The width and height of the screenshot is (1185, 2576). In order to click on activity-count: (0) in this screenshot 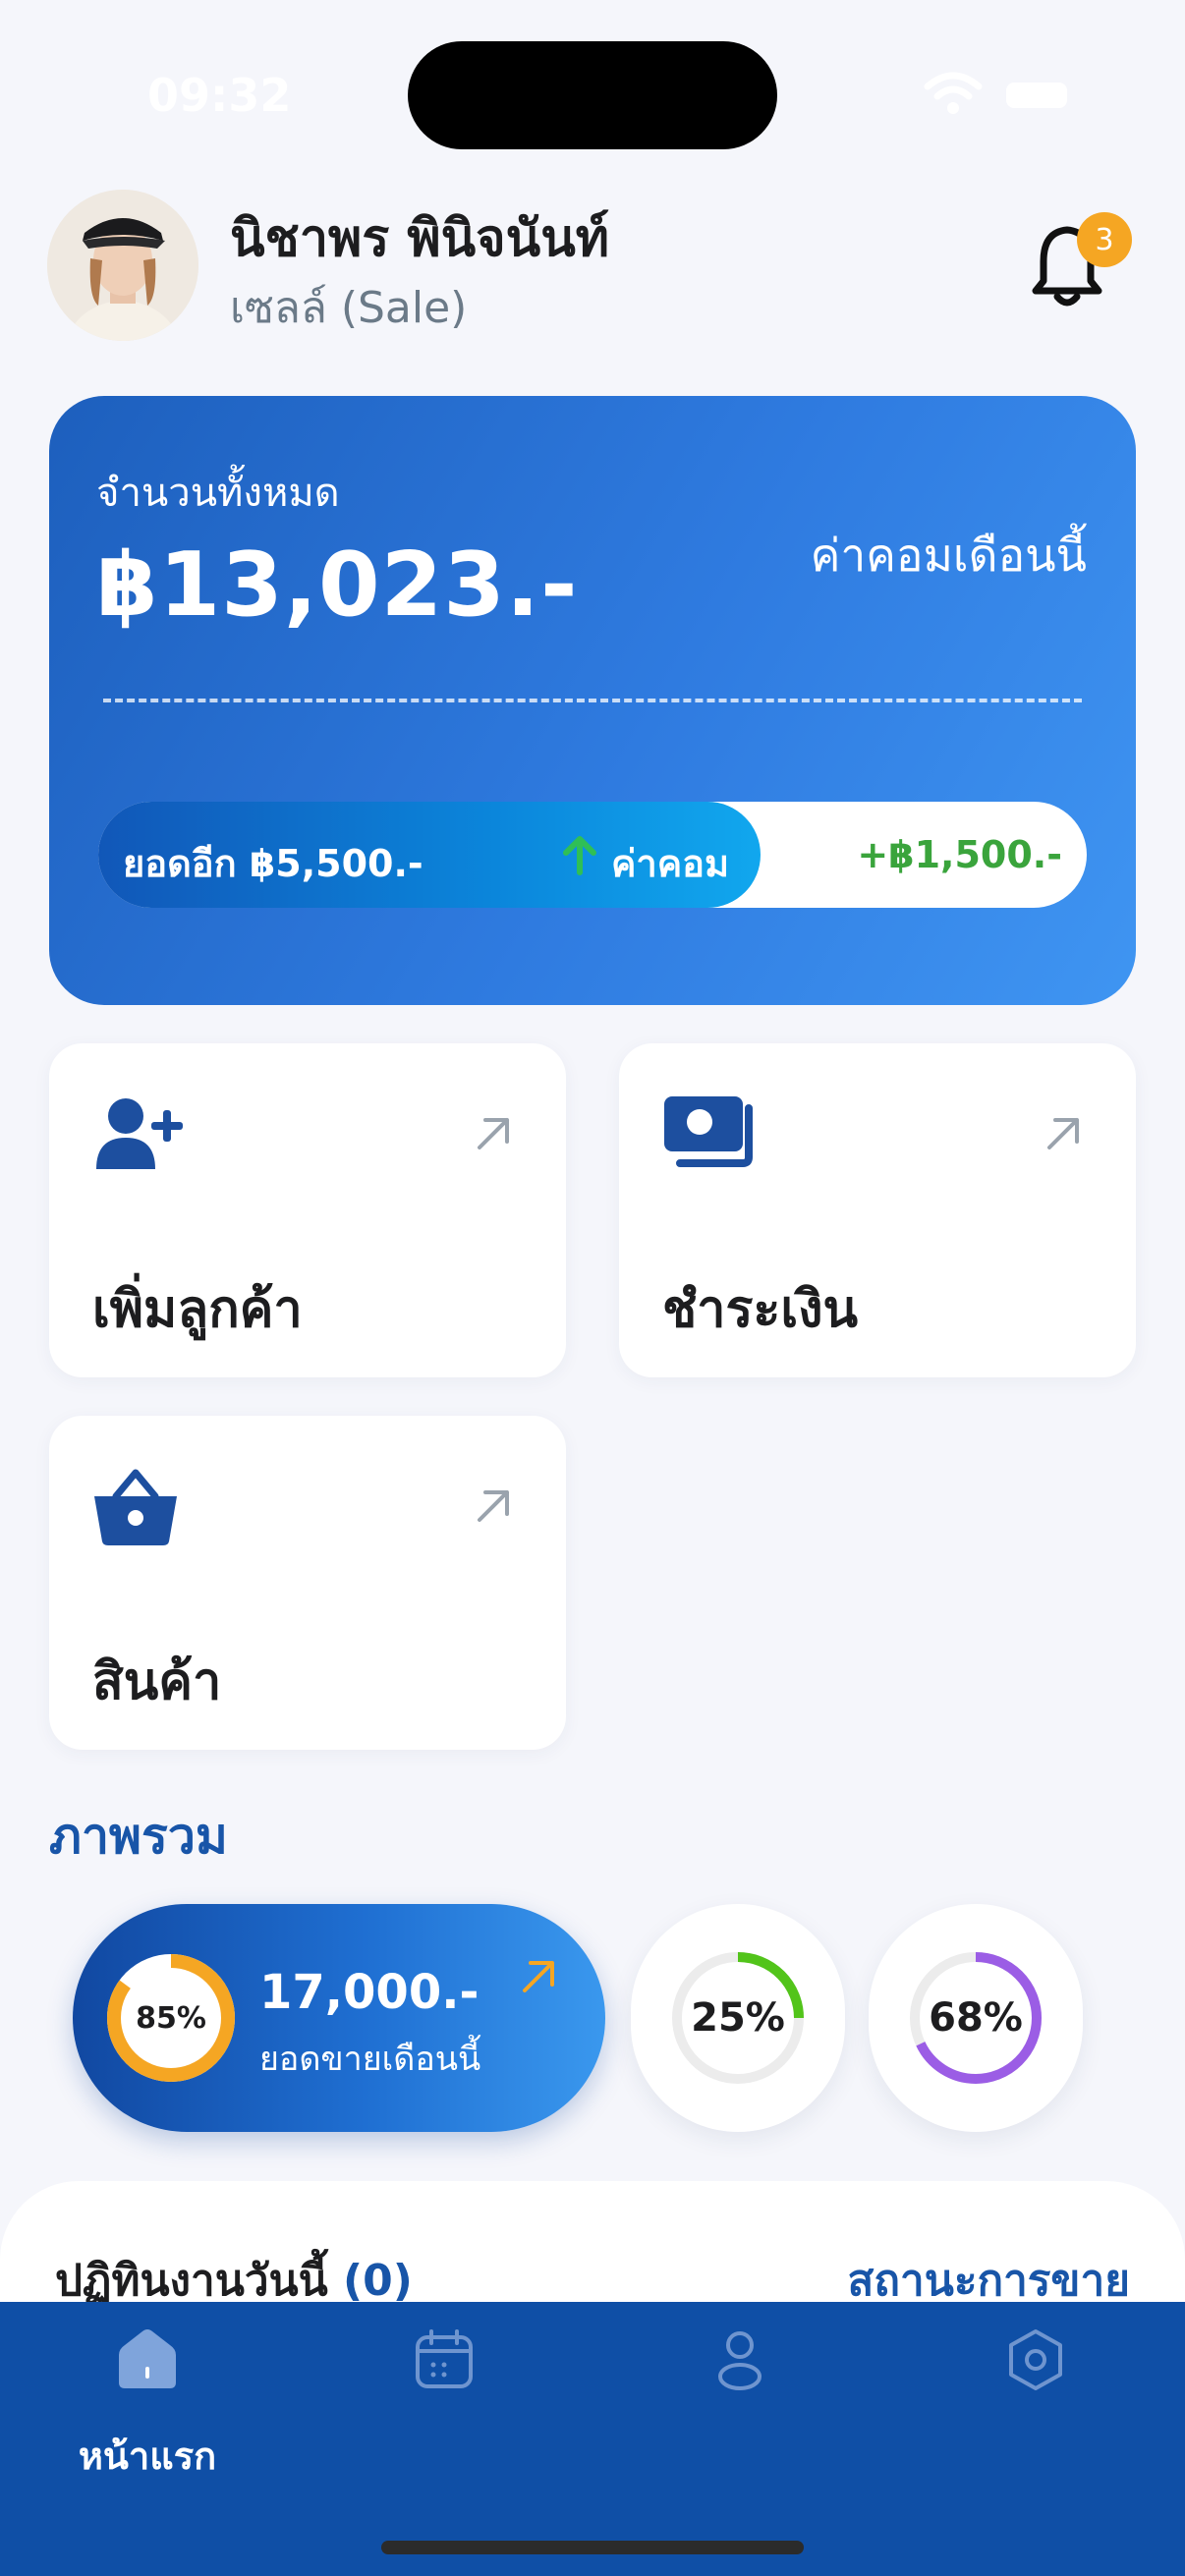, I will do `click(378, 2281)`.